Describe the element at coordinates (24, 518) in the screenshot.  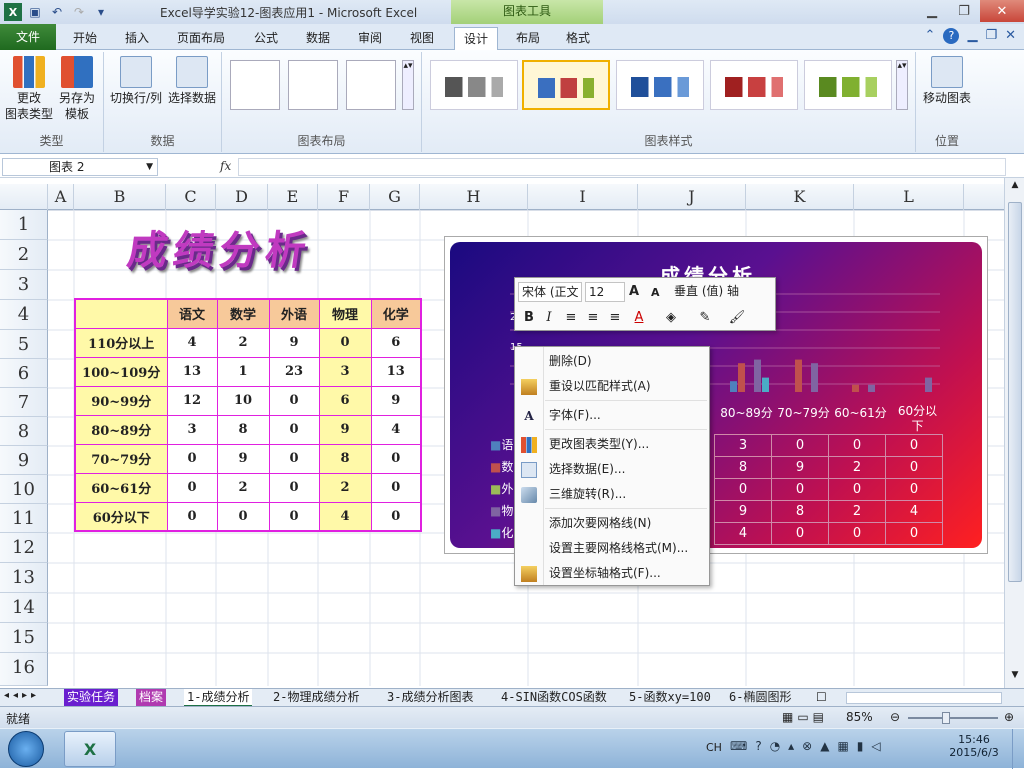
I see `row-header: 11` at that location.